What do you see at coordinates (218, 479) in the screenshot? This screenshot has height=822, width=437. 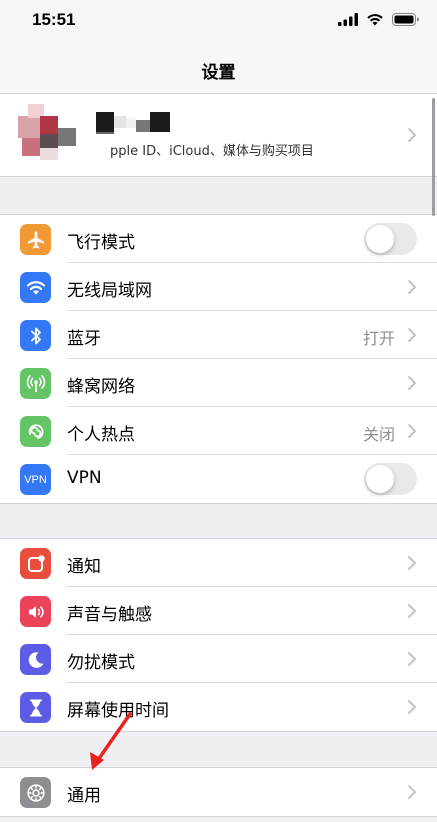 I see `settings-row-vpn: VPN VPN` at bounding box center [218, 479].